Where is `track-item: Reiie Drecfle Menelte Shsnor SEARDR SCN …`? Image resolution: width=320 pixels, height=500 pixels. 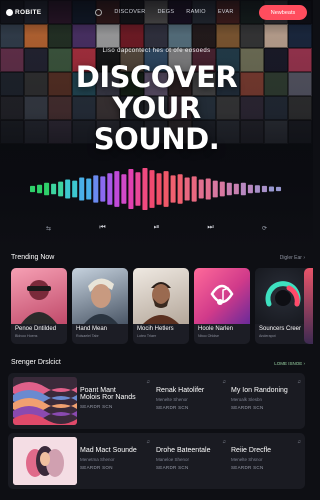 track-item: Reiie Drecfle Menelte Shsnor SEARDR SCN … is located at coordinates (268, 461).